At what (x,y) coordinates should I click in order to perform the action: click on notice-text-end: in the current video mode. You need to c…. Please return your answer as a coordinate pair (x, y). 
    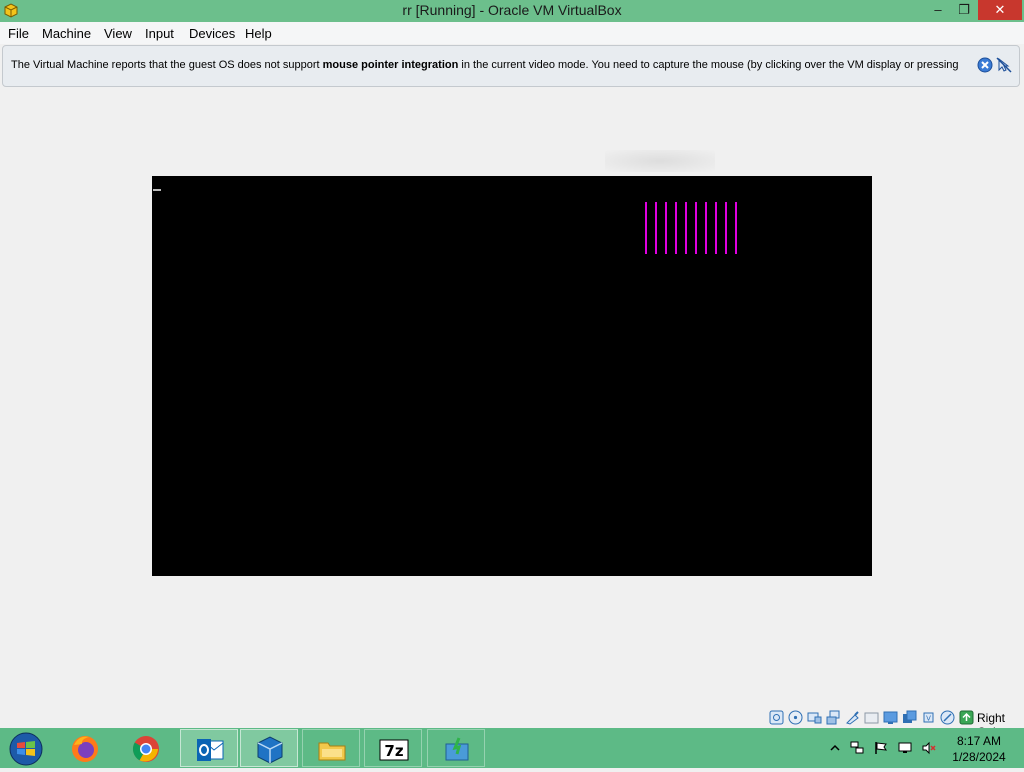
    Looking at the image, I should click on (708, 65).